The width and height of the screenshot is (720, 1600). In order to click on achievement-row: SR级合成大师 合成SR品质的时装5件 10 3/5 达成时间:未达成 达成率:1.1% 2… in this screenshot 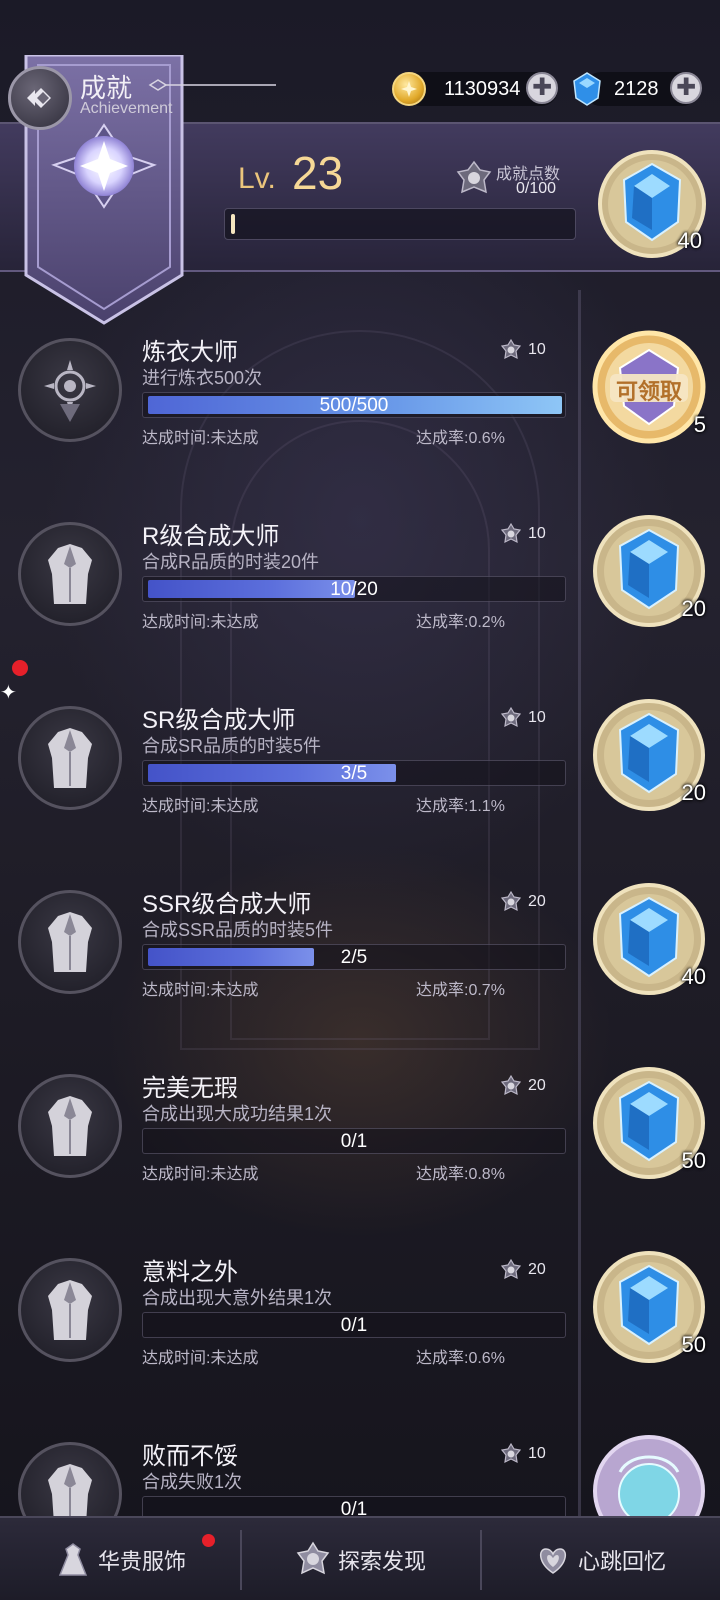, I will do `click(360, 778)`.